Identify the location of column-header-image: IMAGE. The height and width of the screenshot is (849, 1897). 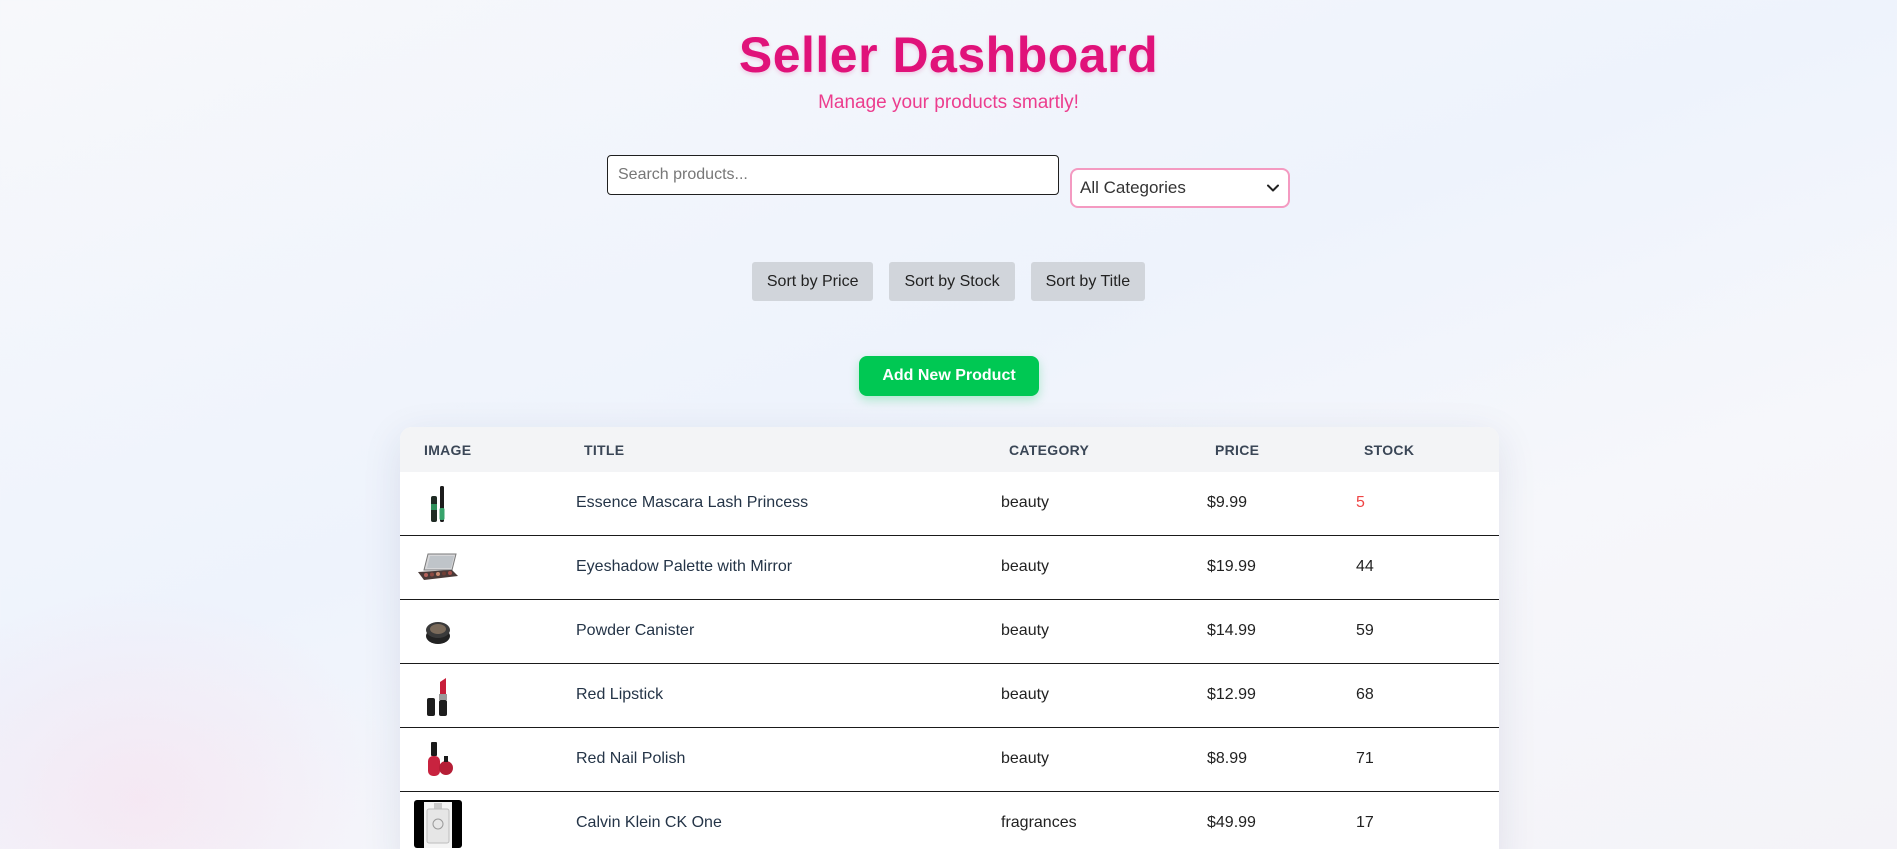
(447, 450).